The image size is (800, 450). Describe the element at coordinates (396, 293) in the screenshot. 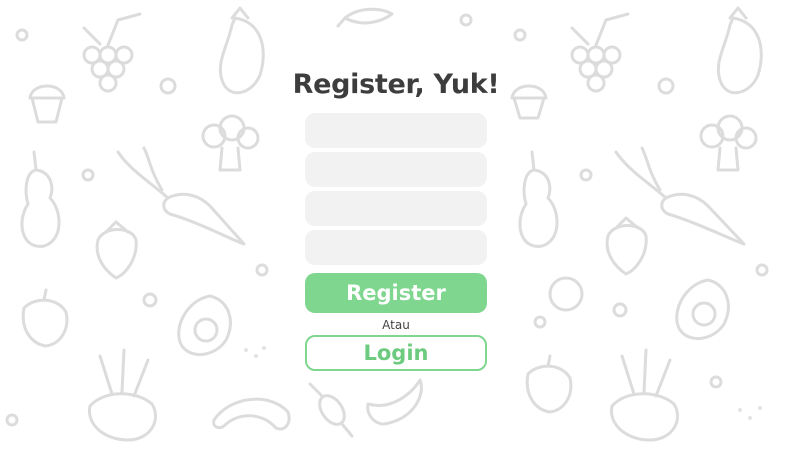

I see `register-button: Register` at that location.